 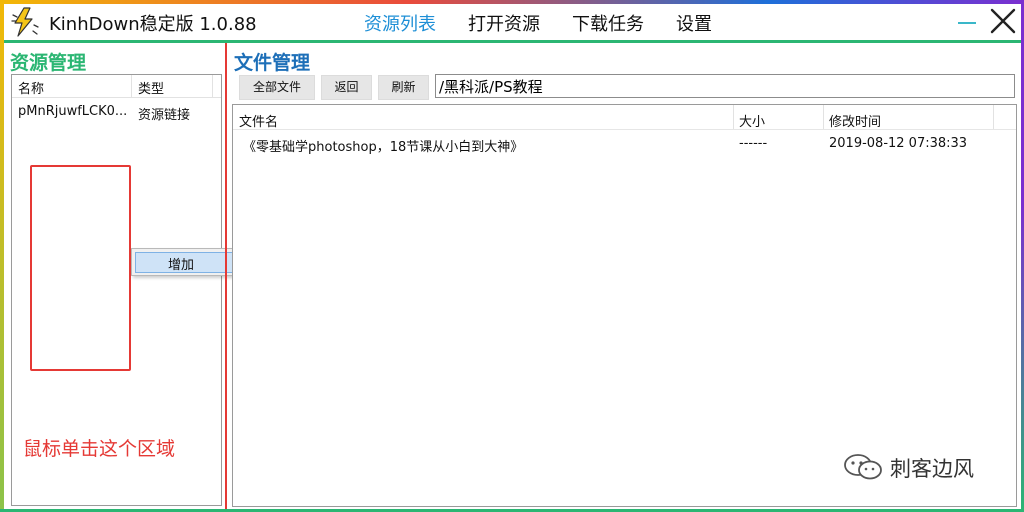 What do you see at coordinates (383, 147) in the screenshot?
I see `file-name: 《零基础学photoshop，18节课从小白到大神》` at bounding box center [383, 147].